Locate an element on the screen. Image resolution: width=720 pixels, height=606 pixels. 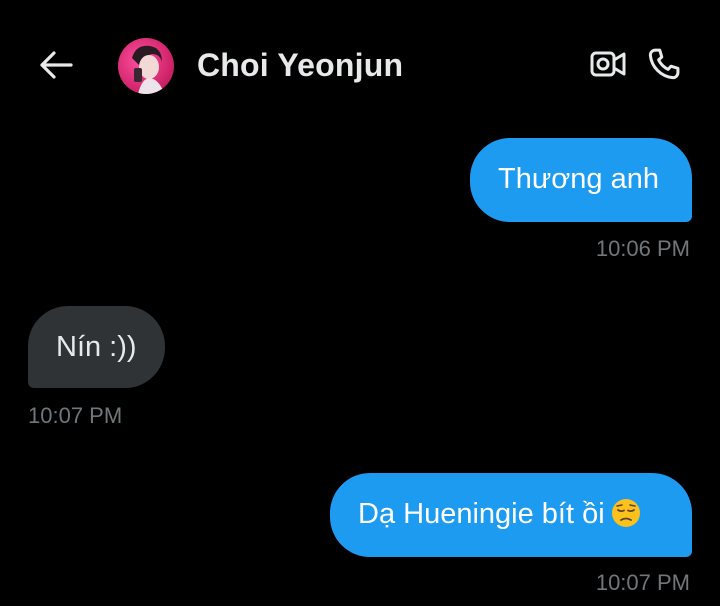
video-camera-icon is located at coordinates (608, 64).